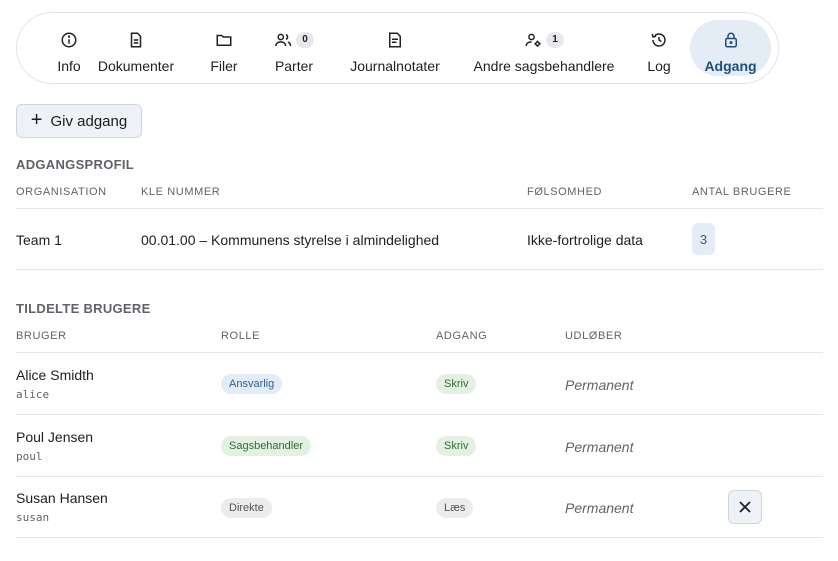 The image size is (838, 561). Describe the element at coordinates (266, 446) in the screenshot. I see `role-badge: Sagsbehandler` at that location.